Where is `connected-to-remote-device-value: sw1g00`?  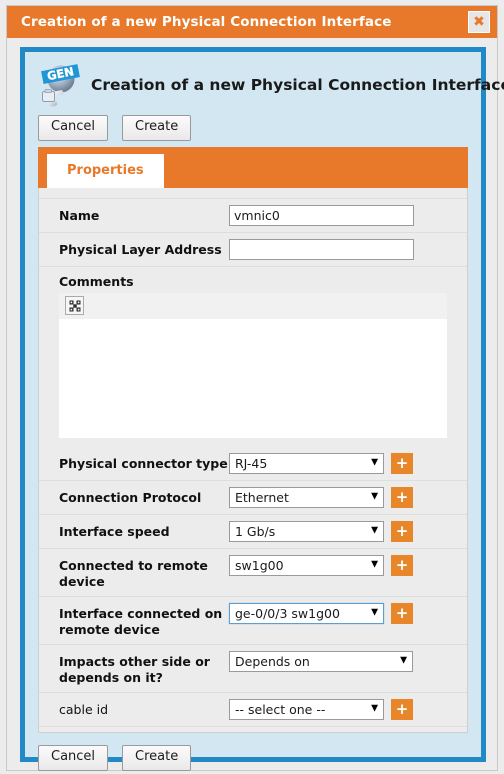
connected-to-remote-device-value: sw1g00 is located at coordinates (259, 565).